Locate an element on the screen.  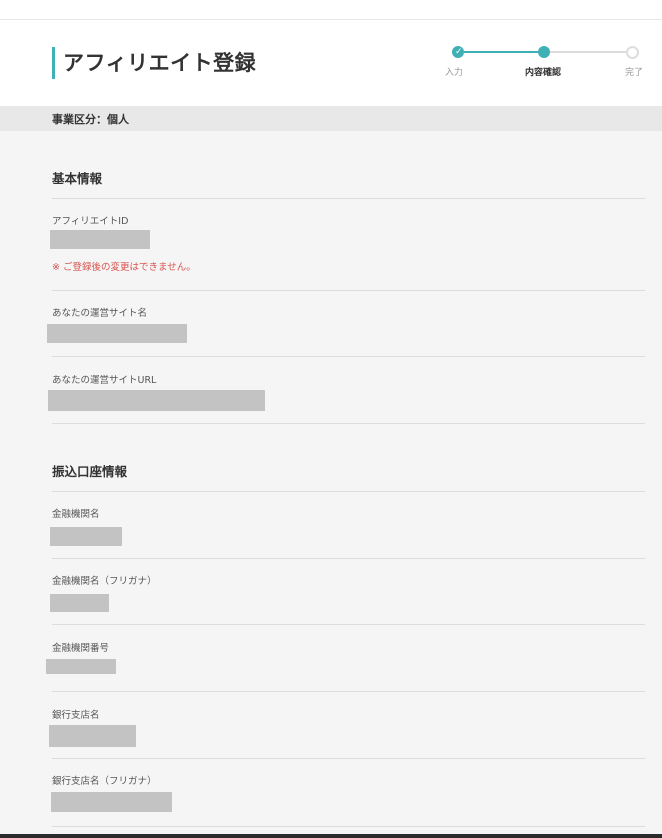
bank-name-value is located at coordinates (86, 536).